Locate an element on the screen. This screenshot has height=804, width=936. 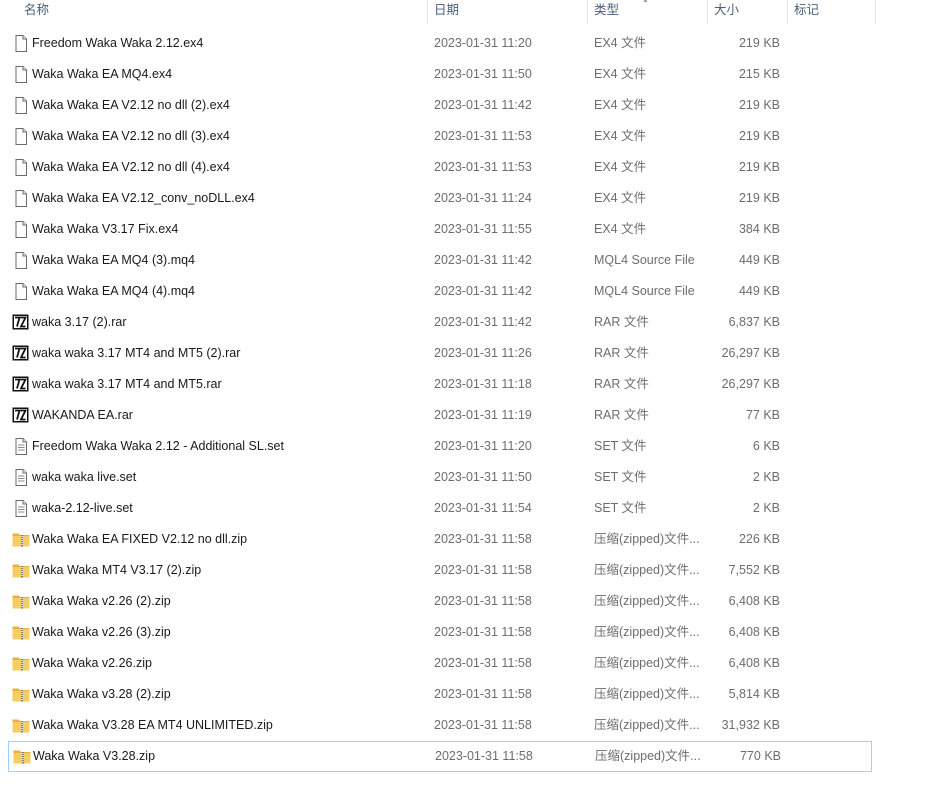
file-size: 7,552 KB is located at coordinates (754, 570).